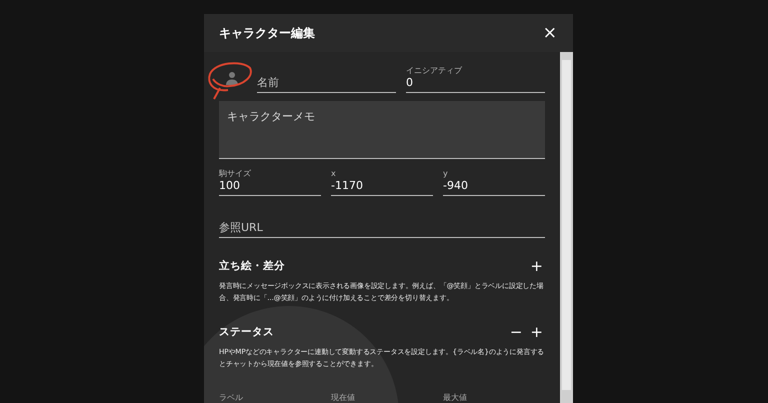  Describe the element at coordinates (566, 225) in the screenshot. I see `scrollbar-thumb` at that location.